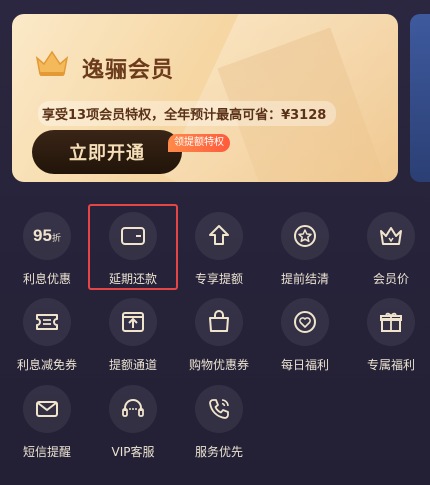 Image resolution: width=430 pixels, height=485 pixels. Describe the element at coordinates (133, 247) in the screenshot. I see `selection-highlight-box` at that location.